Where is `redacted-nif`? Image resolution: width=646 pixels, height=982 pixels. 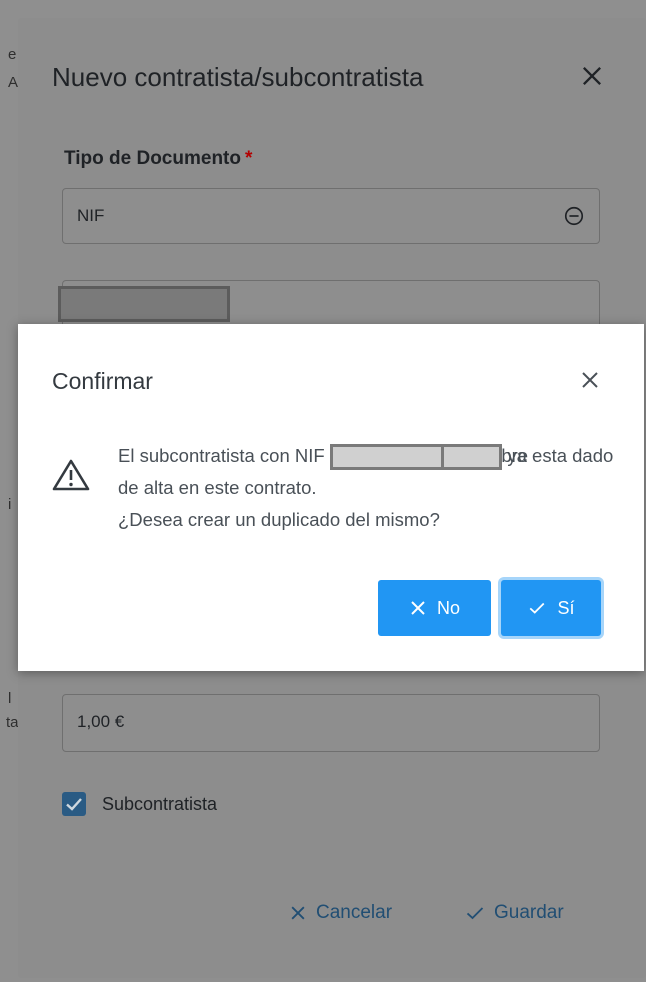
redacted-nif is located at coordinates (387, 457).